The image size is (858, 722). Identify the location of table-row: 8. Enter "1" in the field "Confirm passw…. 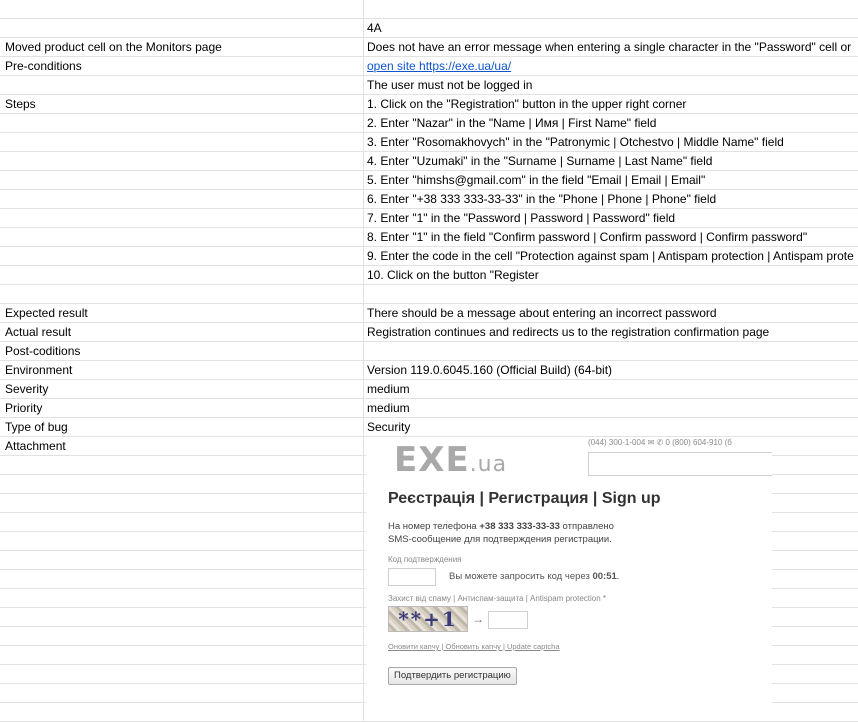
(429, 237).